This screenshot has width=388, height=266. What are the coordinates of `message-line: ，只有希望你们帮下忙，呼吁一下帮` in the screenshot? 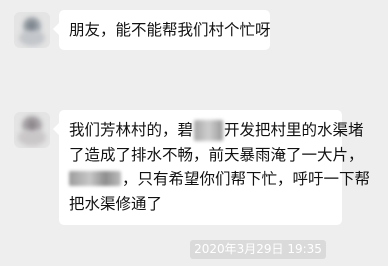 It's located at (219, 179).